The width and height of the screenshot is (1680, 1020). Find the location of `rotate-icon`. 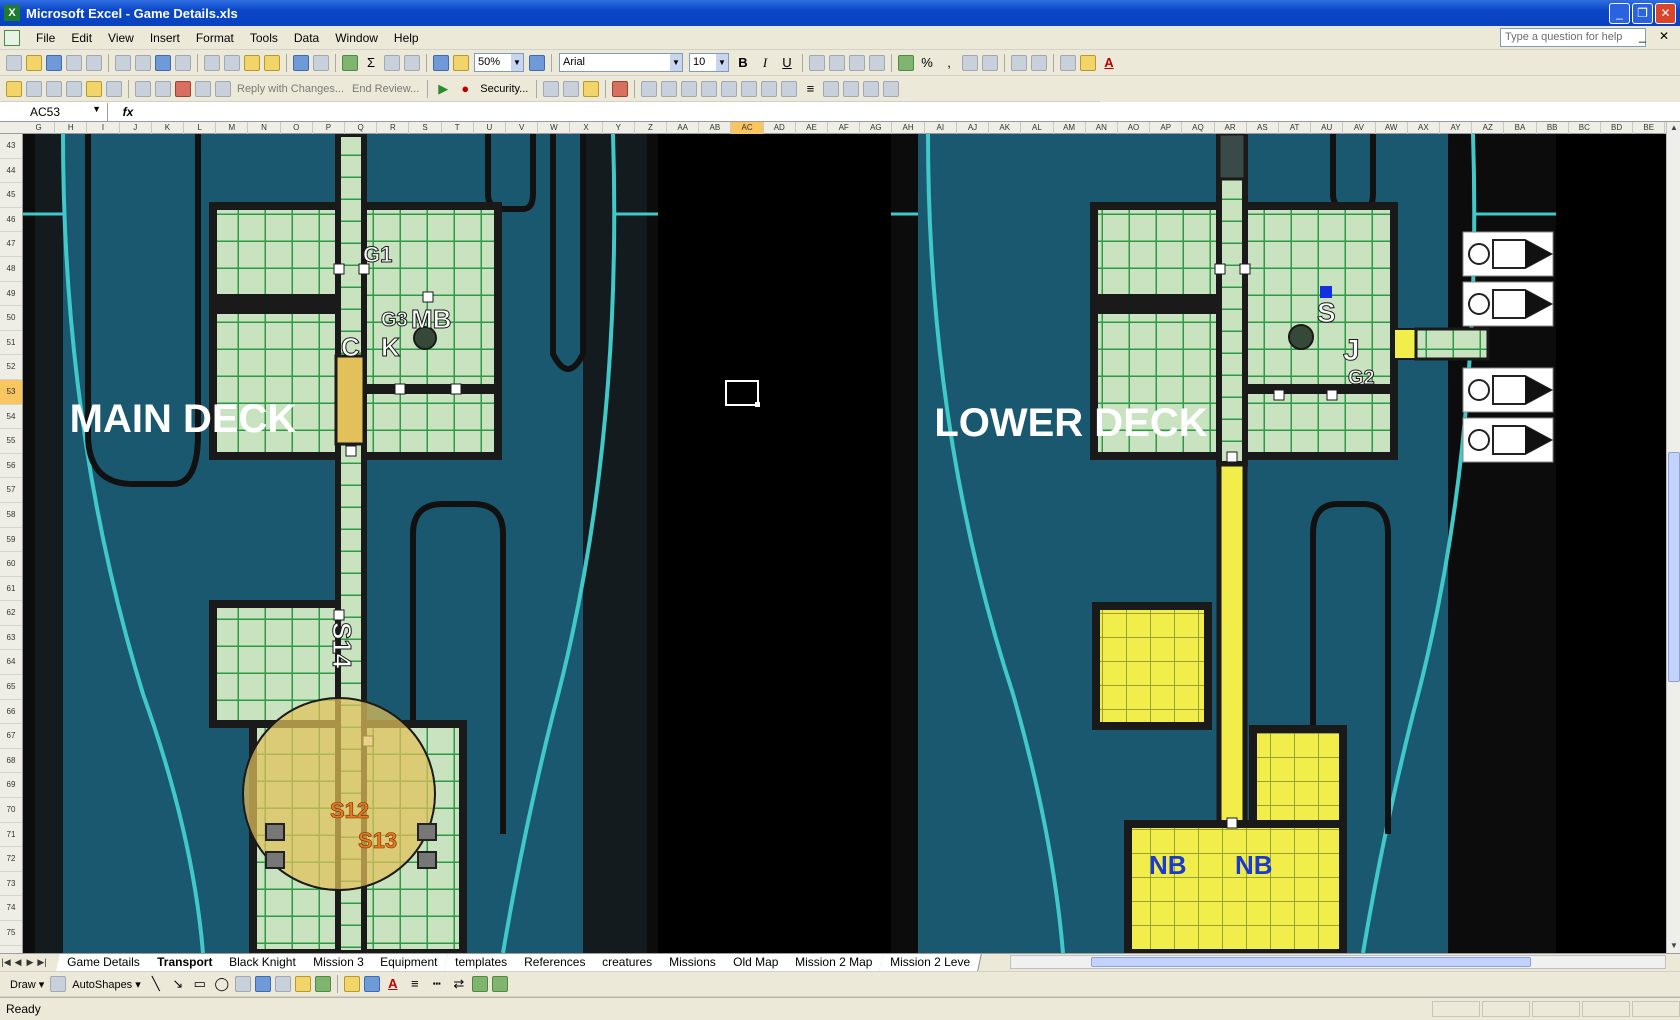

rotate-icon is located at coordinates (789, 88).